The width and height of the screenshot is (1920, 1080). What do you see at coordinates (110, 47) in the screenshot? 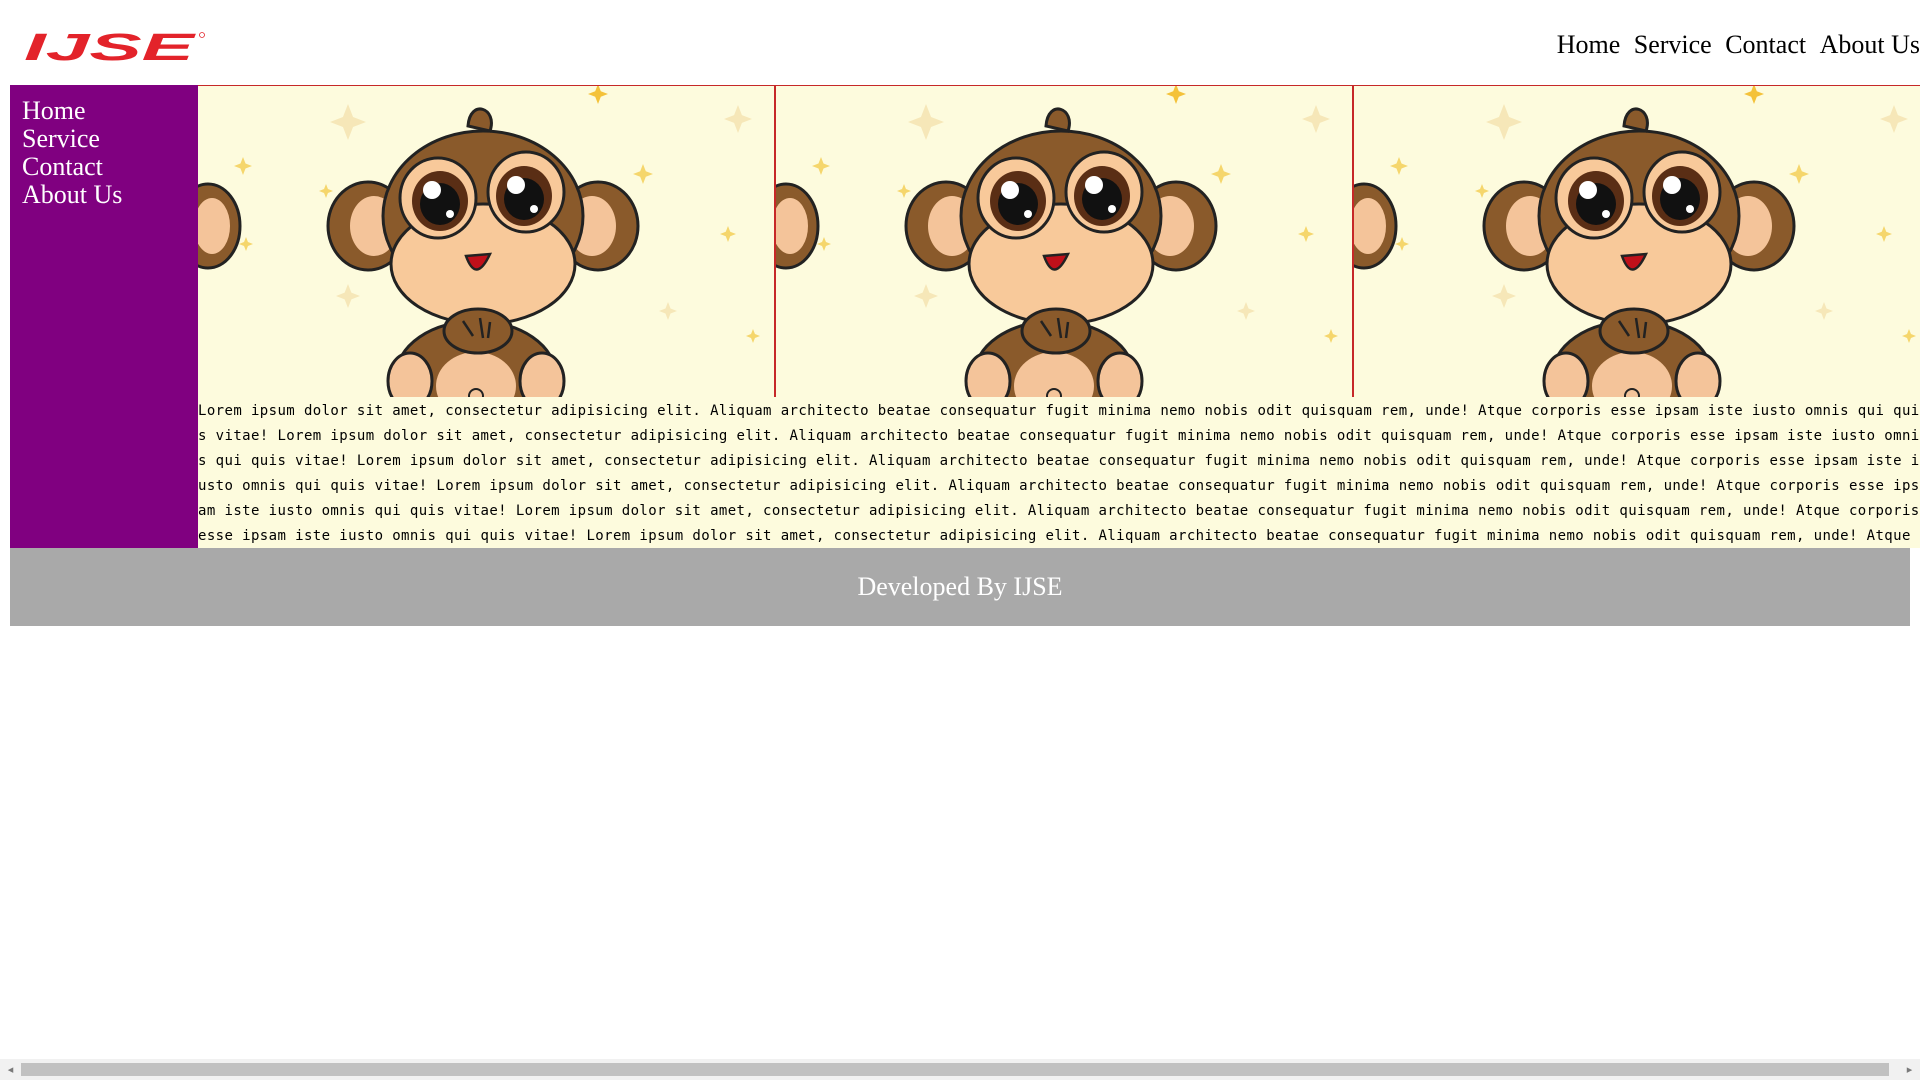
I see `svg-text: IJSE` at bounding box center [110, 47].